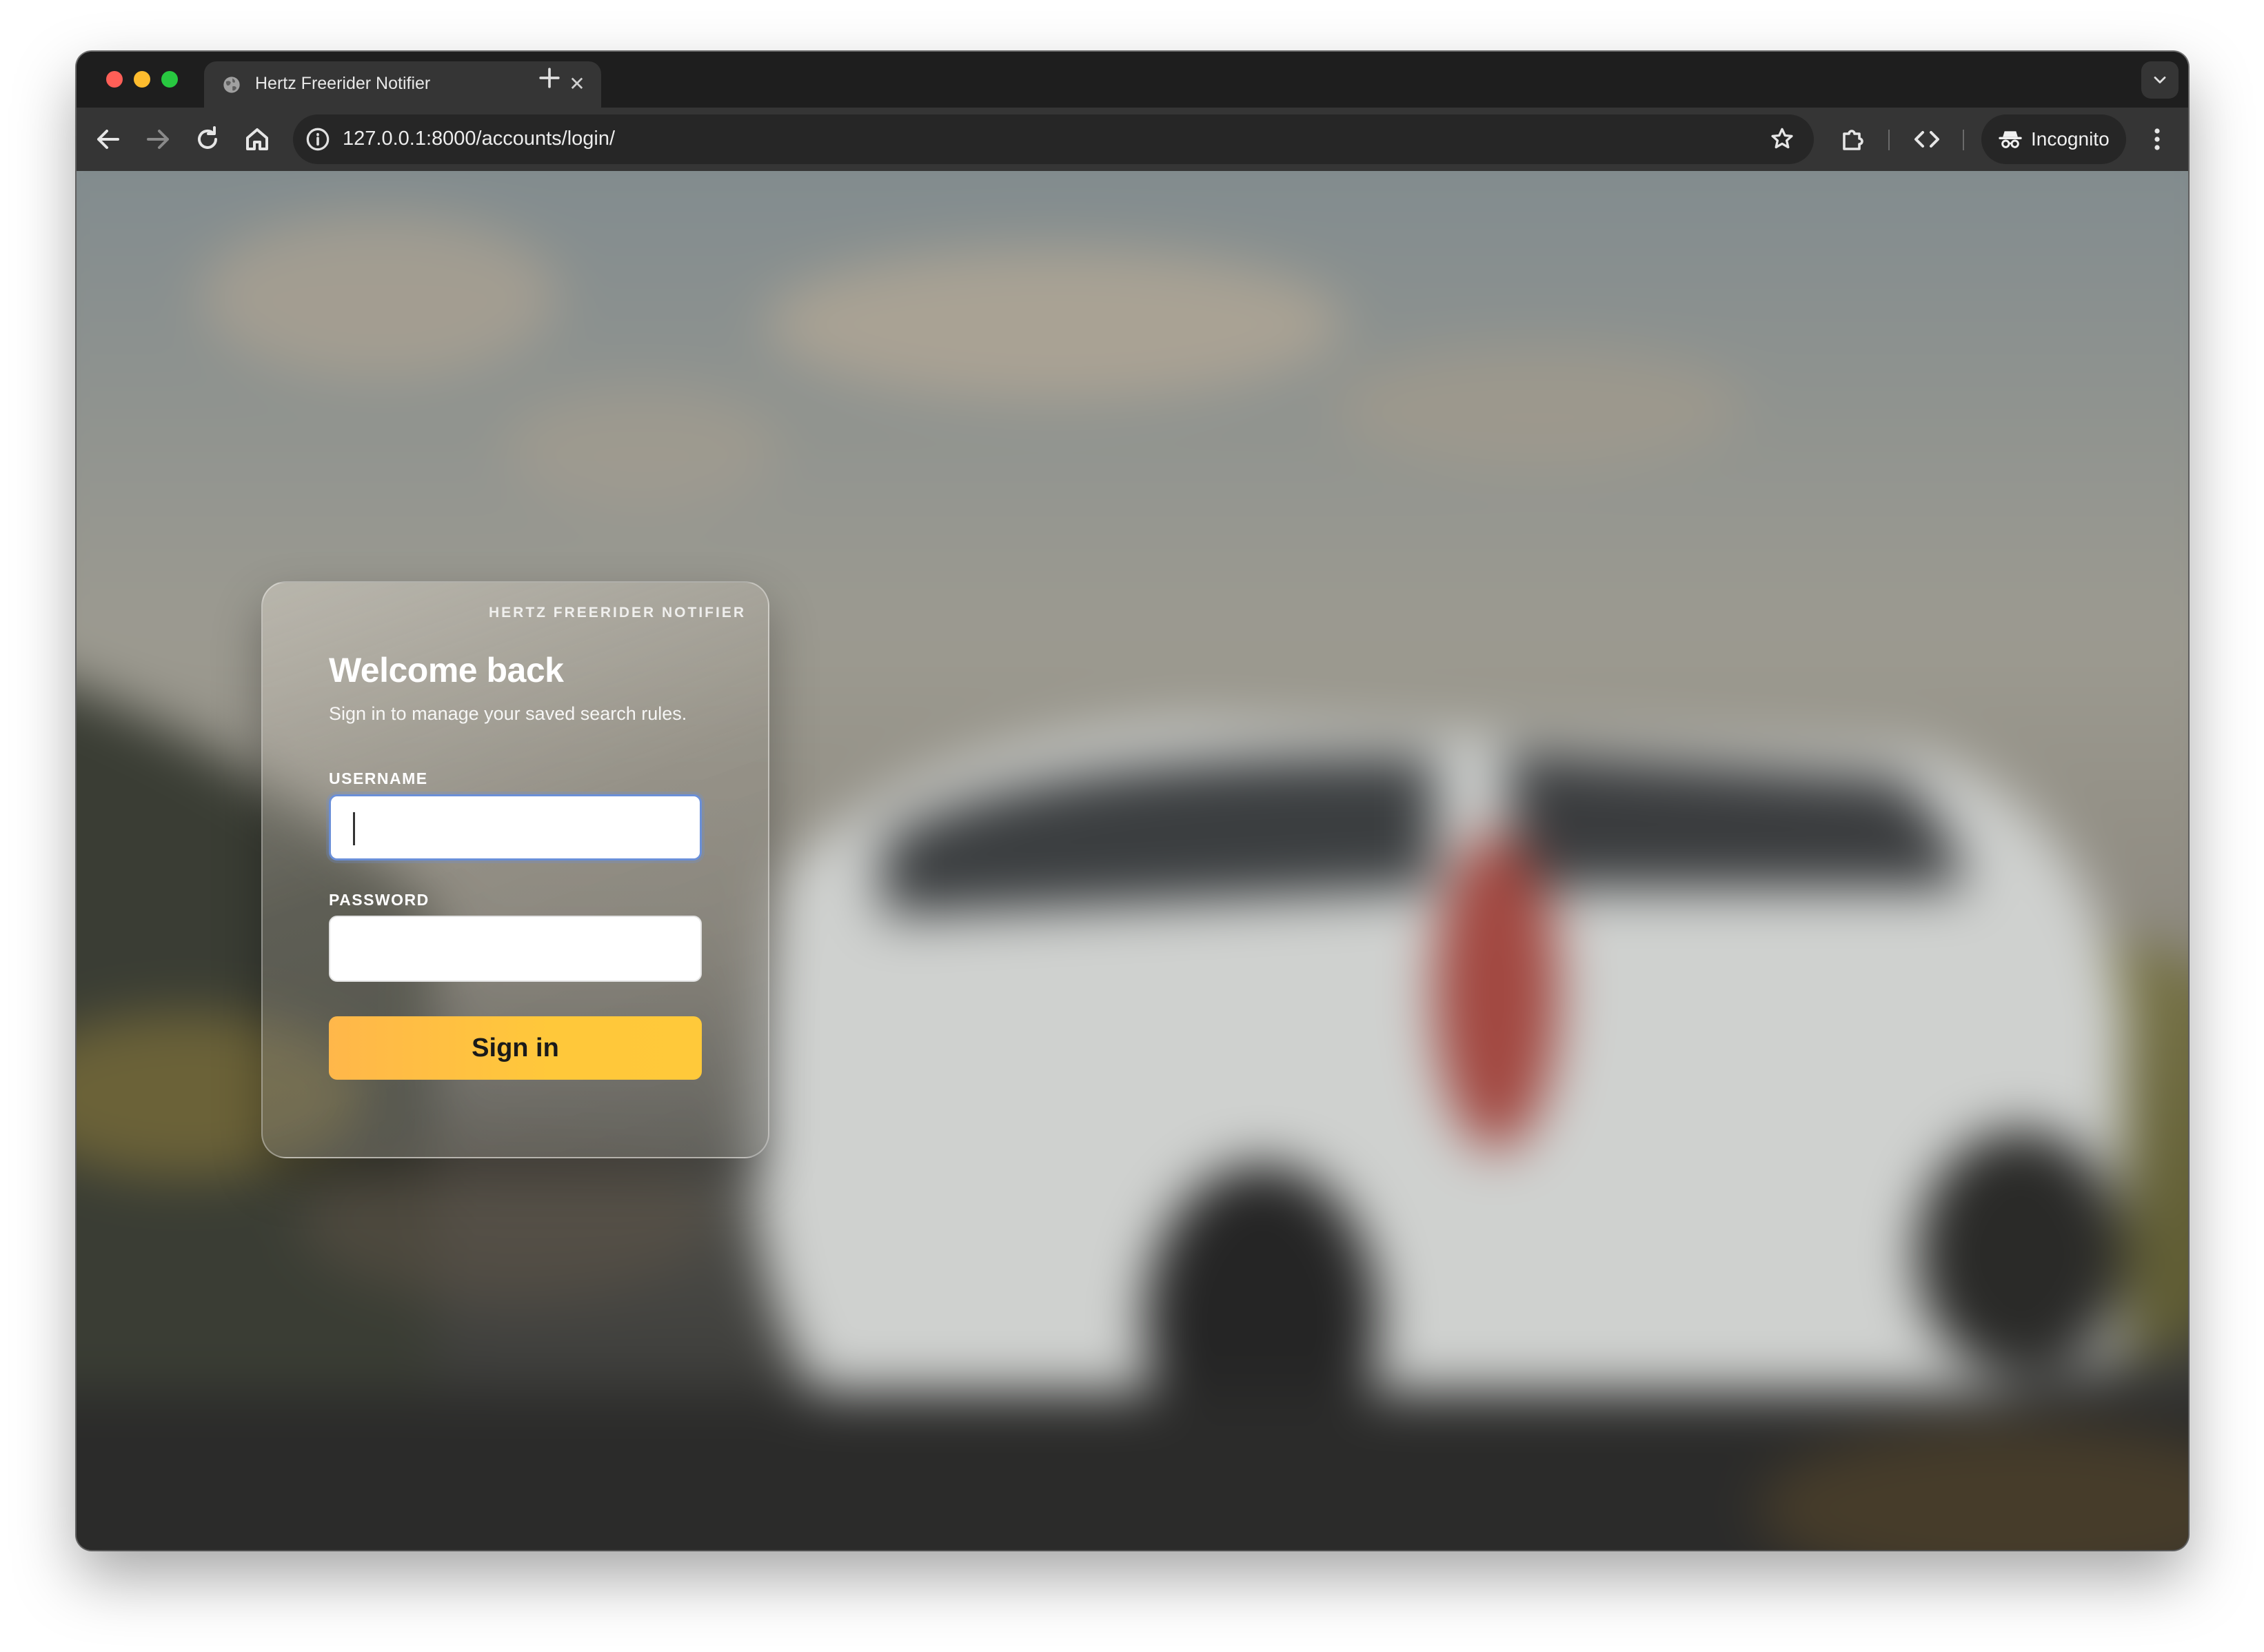 Image resolution: width=2264 pixels, height=1652 pixels. Describe the element at coordinates (115, 80) in the screenshot. I see `close-window-button` at that location.